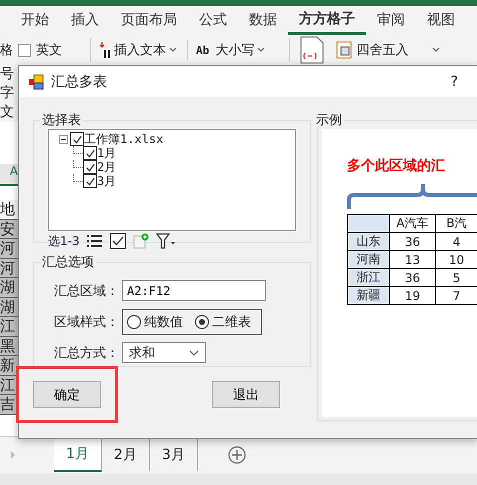 The image size is (477, 485). I want to click on round-button: 四舍五入, so click(388, 50).